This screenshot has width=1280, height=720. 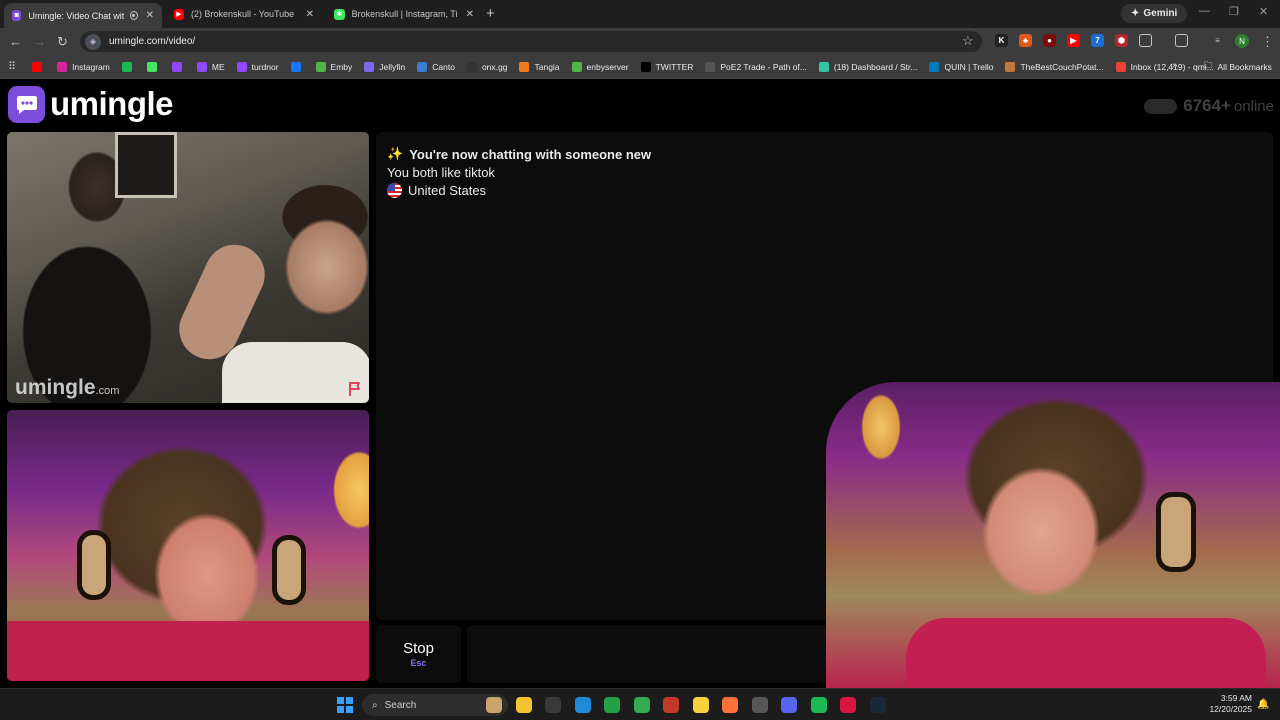 I want to click on back-button: ←, so click(x=15, y=41).